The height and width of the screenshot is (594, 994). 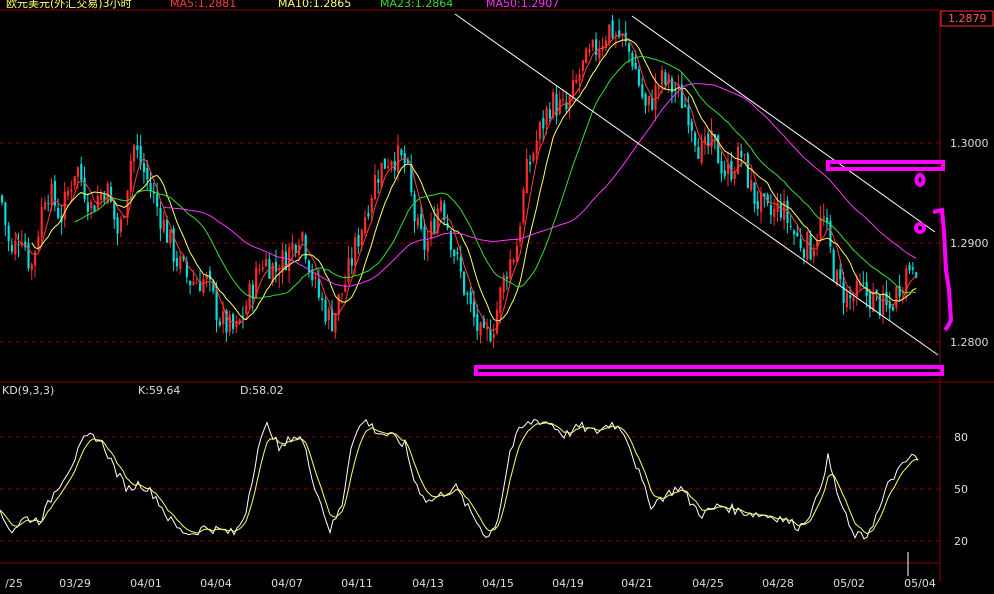 What do you see at coordinates (969, 143) in the screenshot?
I see `price-tick-1.3000: 1.3000` at bounding box center [969, 143].